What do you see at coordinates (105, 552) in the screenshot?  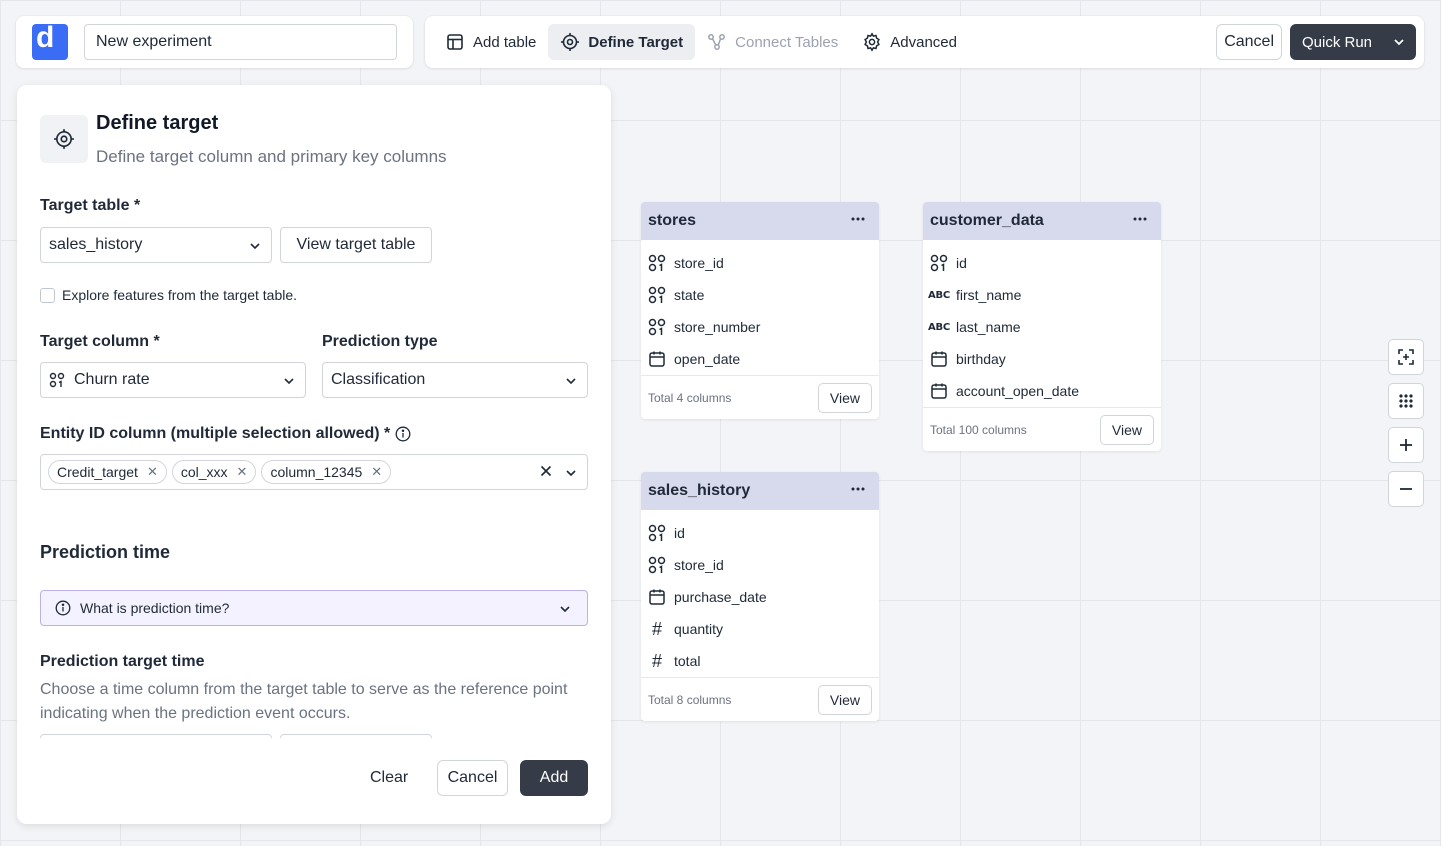 I see `prediction-time-heading: Prediction time` at bounding box center [105, 552].